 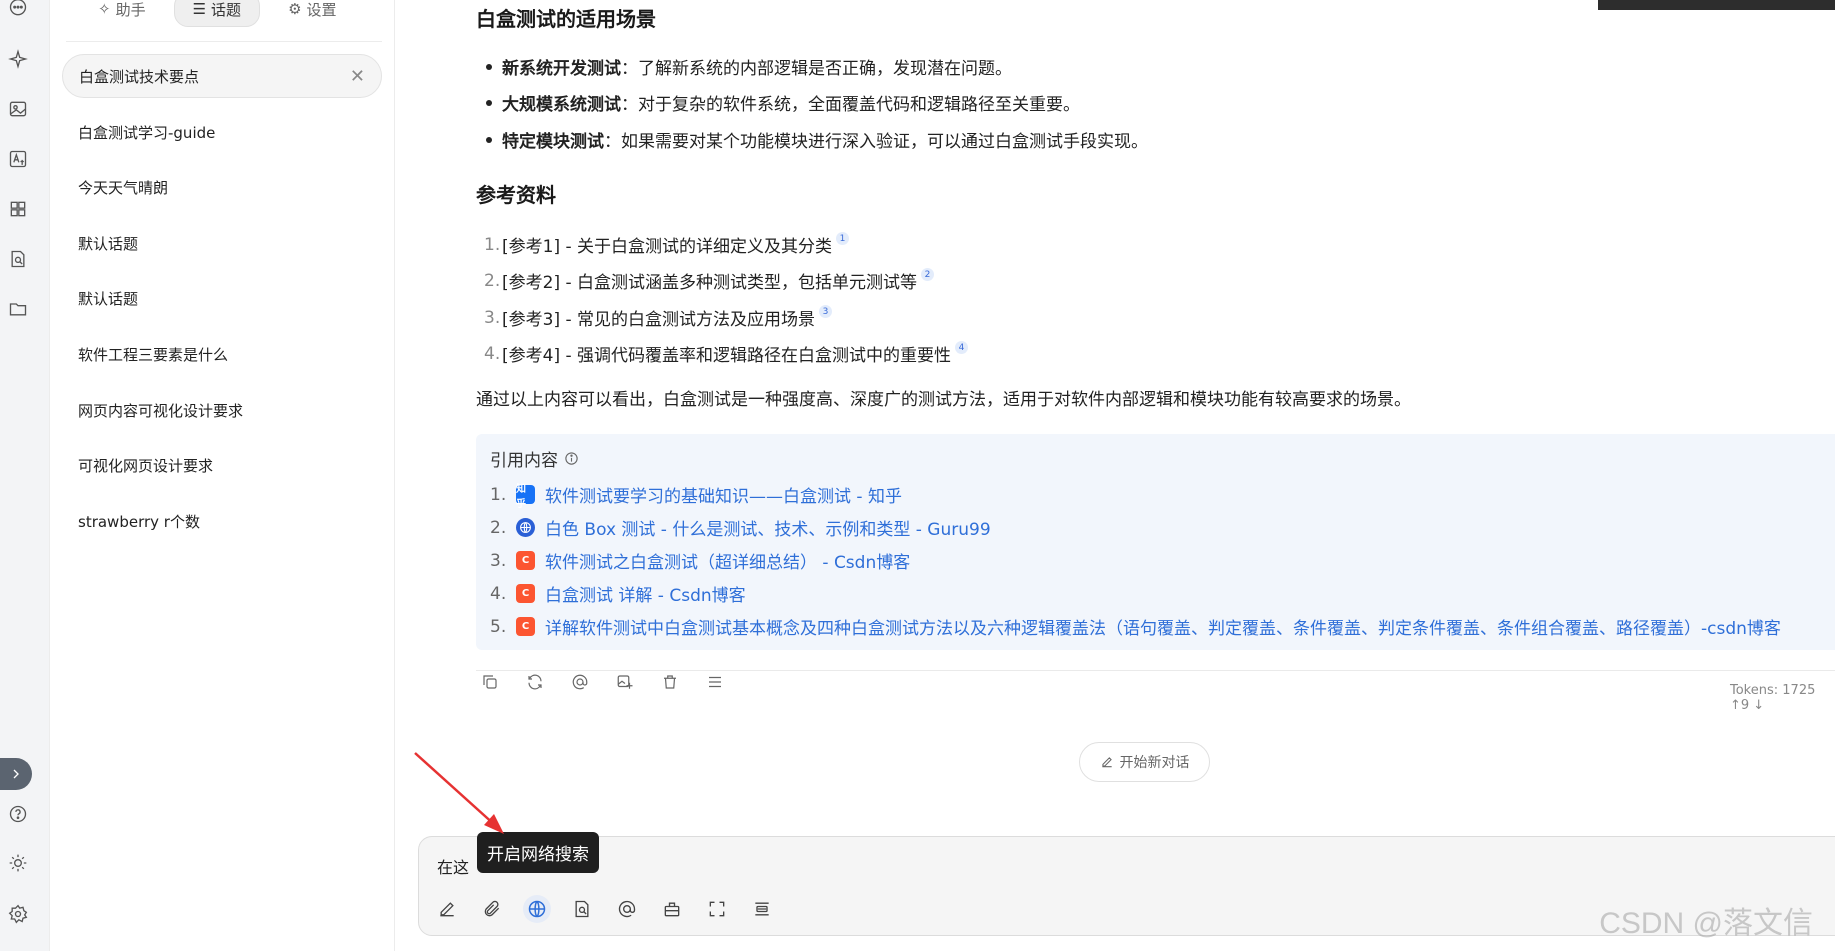 I want to click on new-topic-icon, so click(x=447, y=909).